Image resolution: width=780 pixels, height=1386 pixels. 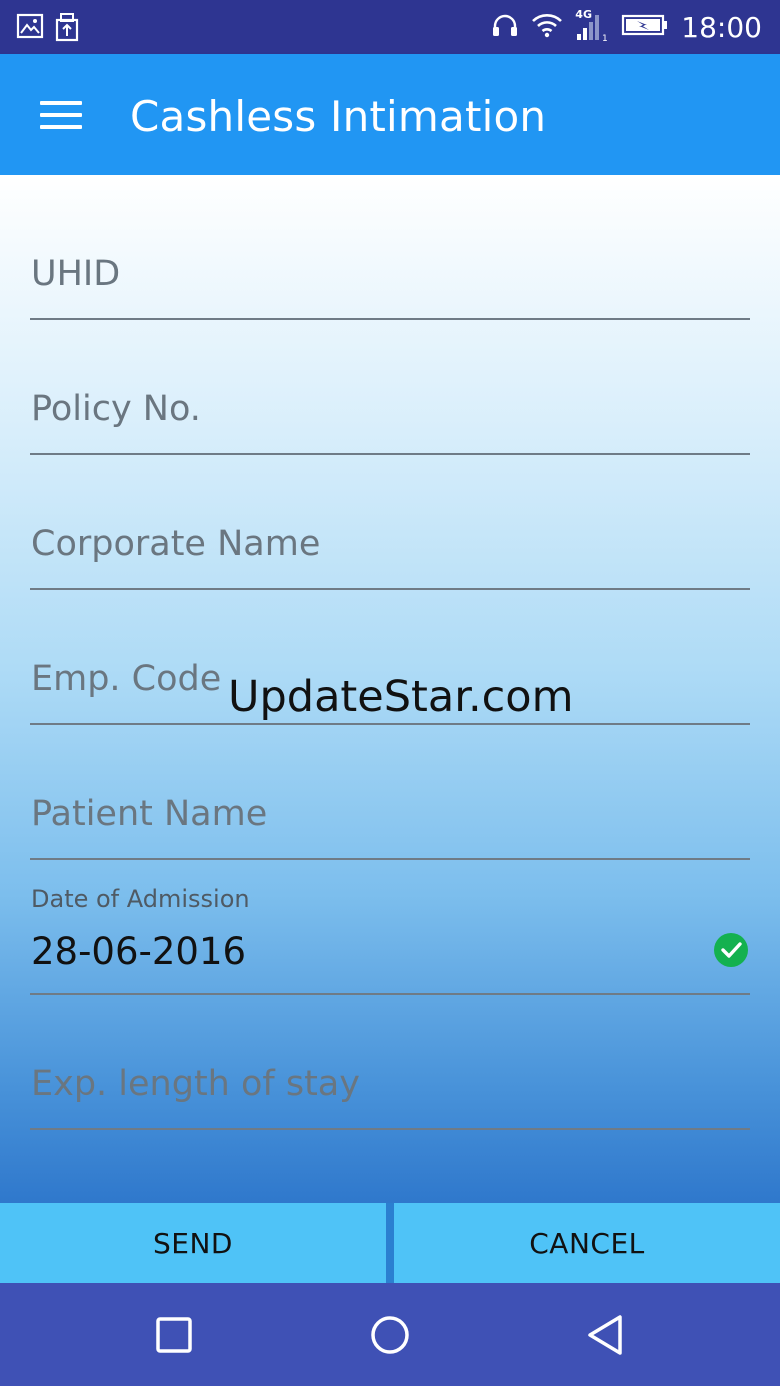 What do you see at coordinates (390, 522) in the screenshot?
I see `corporate-name-field: Corporate Name` at bounding box center [390, 522].